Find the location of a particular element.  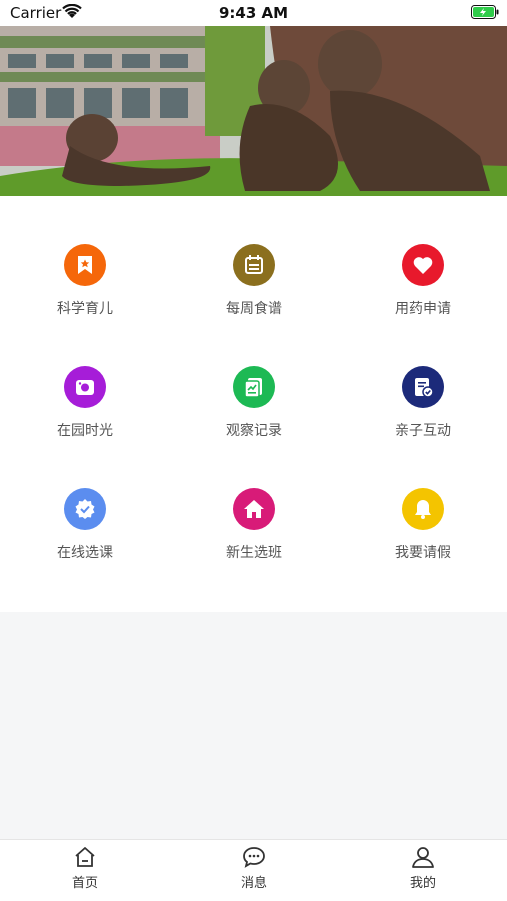

clock-time: 9:43 AM is located at coordinates (253, 13).